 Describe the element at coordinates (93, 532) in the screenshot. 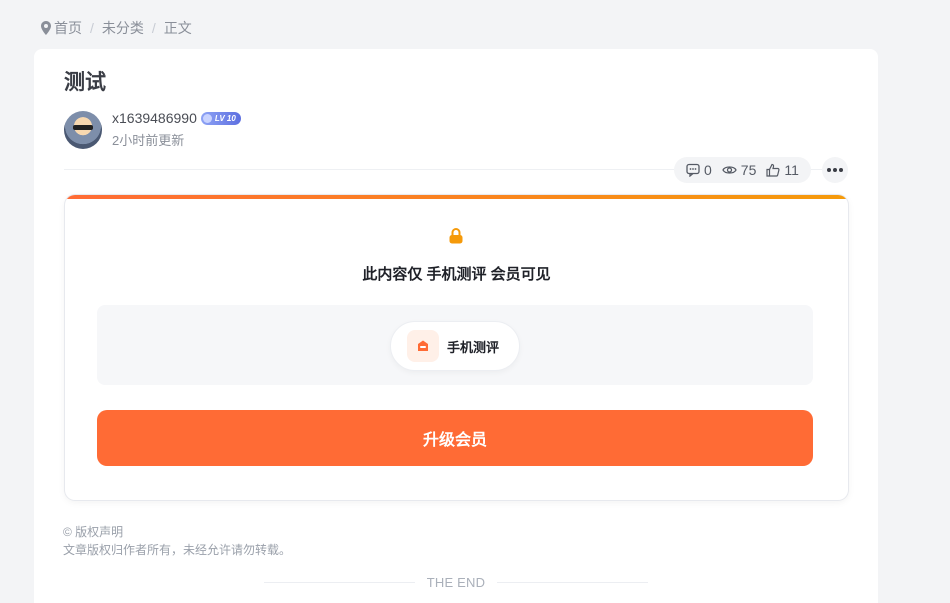

I see `copyright-title: © 版权声明` at that location.